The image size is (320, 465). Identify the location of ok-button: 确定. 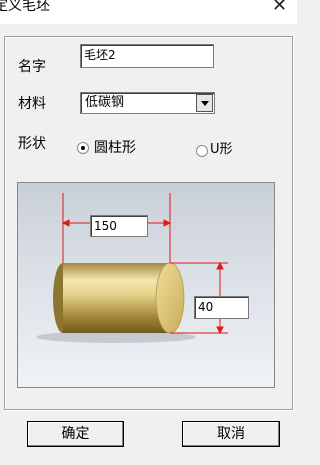
(75, 434).